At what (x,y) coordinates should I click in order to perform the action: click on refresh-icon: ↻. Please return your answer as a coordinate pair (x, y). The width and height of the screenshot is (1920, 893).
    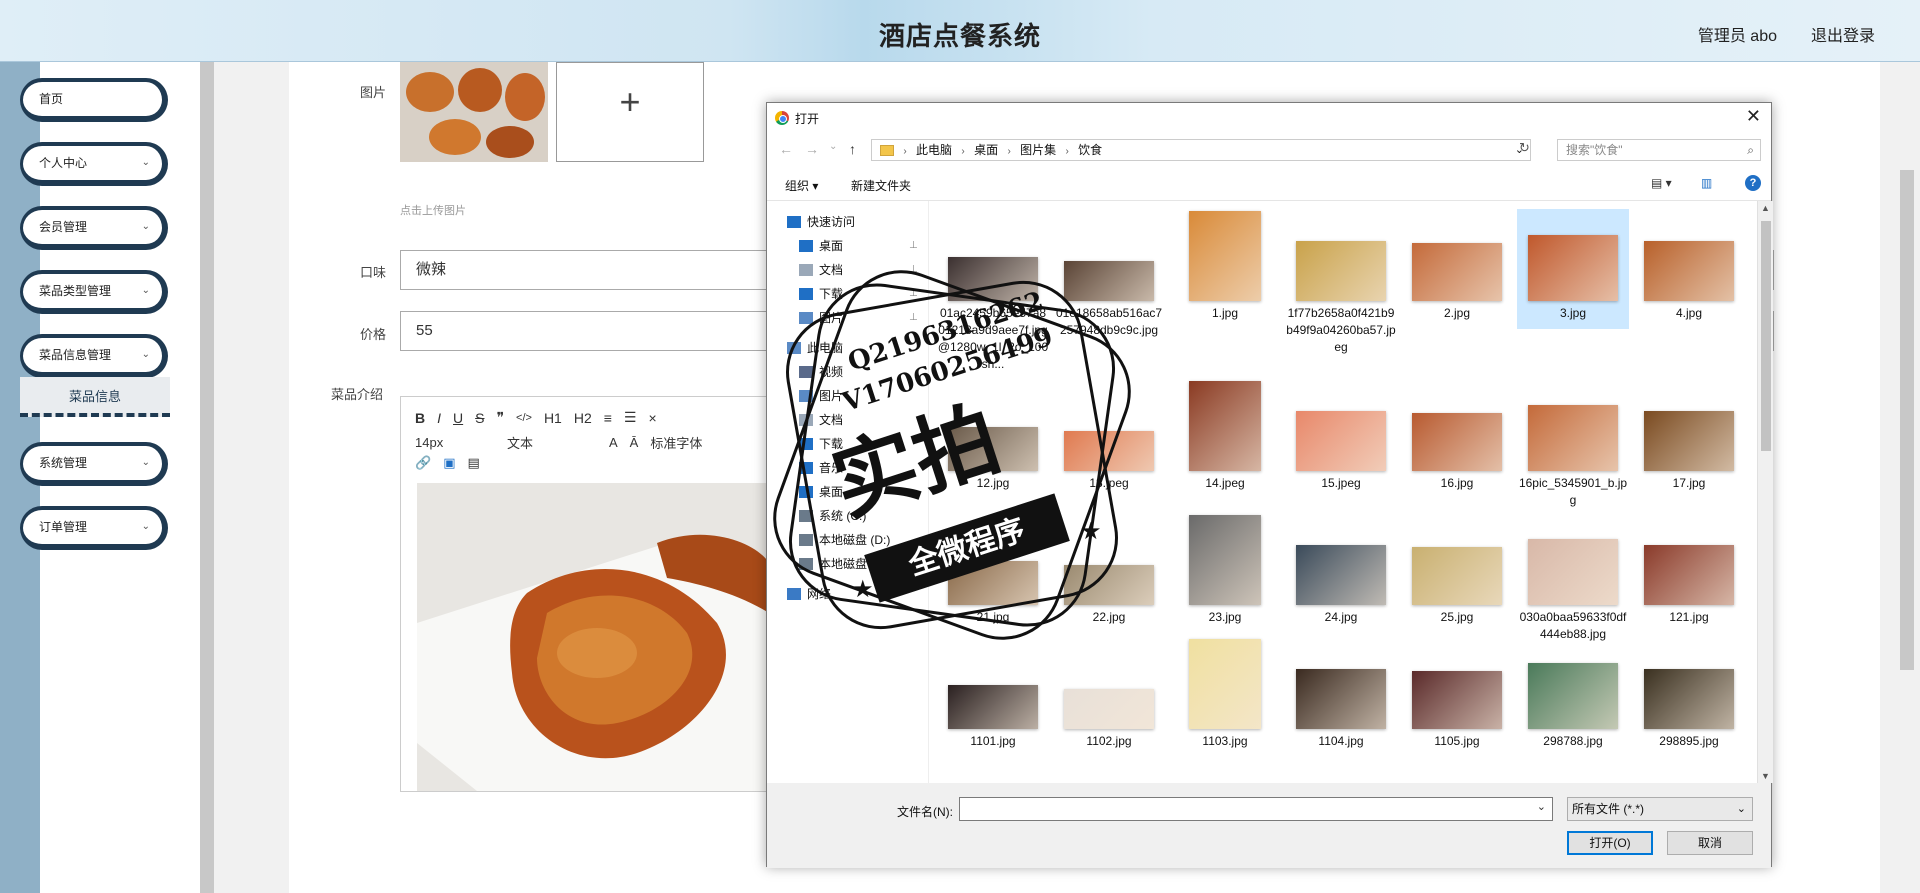
    Looking at the image, I should click on (1524, 148).